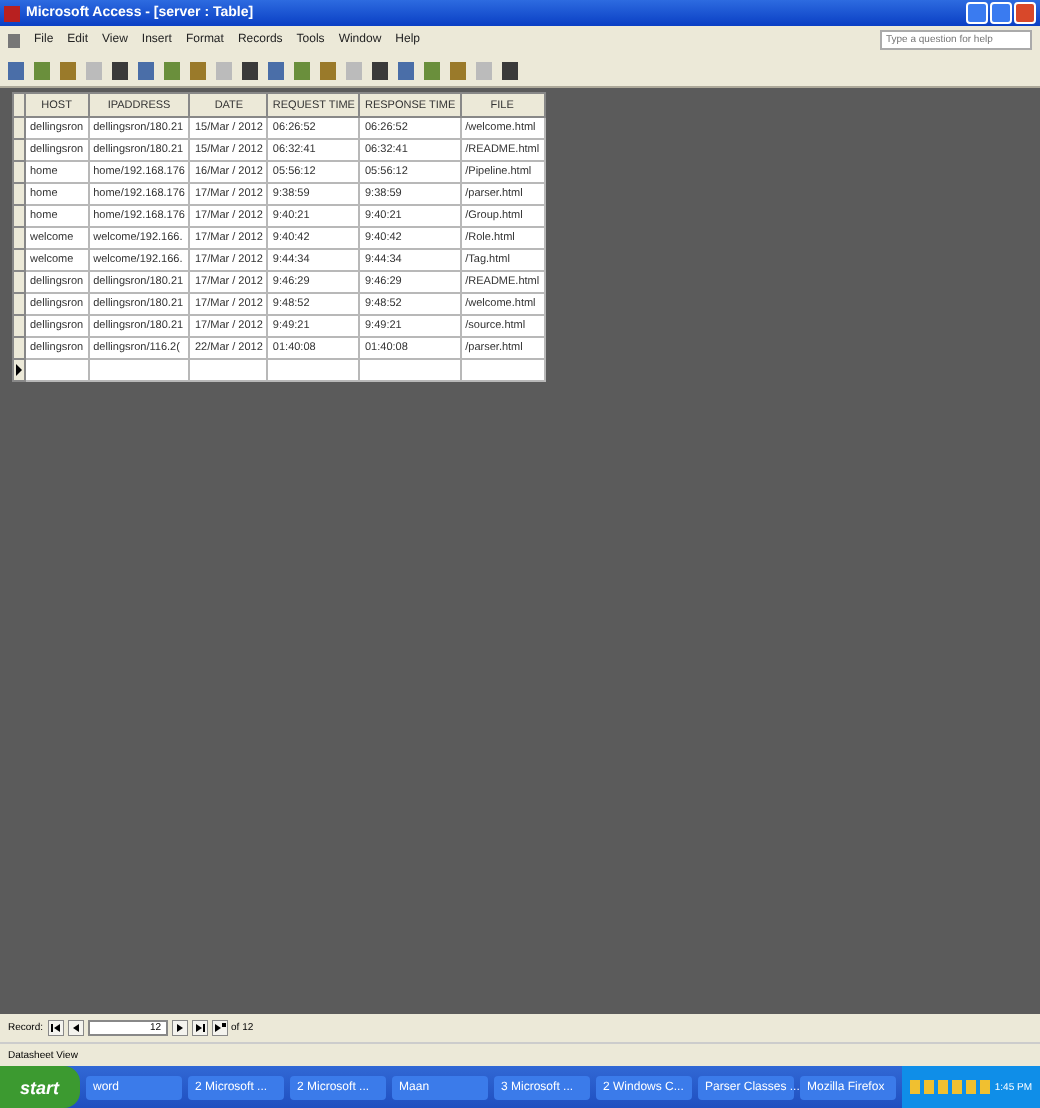 This screenshot has width=1040, height=1108. I want to click on last-record-button, so click(199, 1028).